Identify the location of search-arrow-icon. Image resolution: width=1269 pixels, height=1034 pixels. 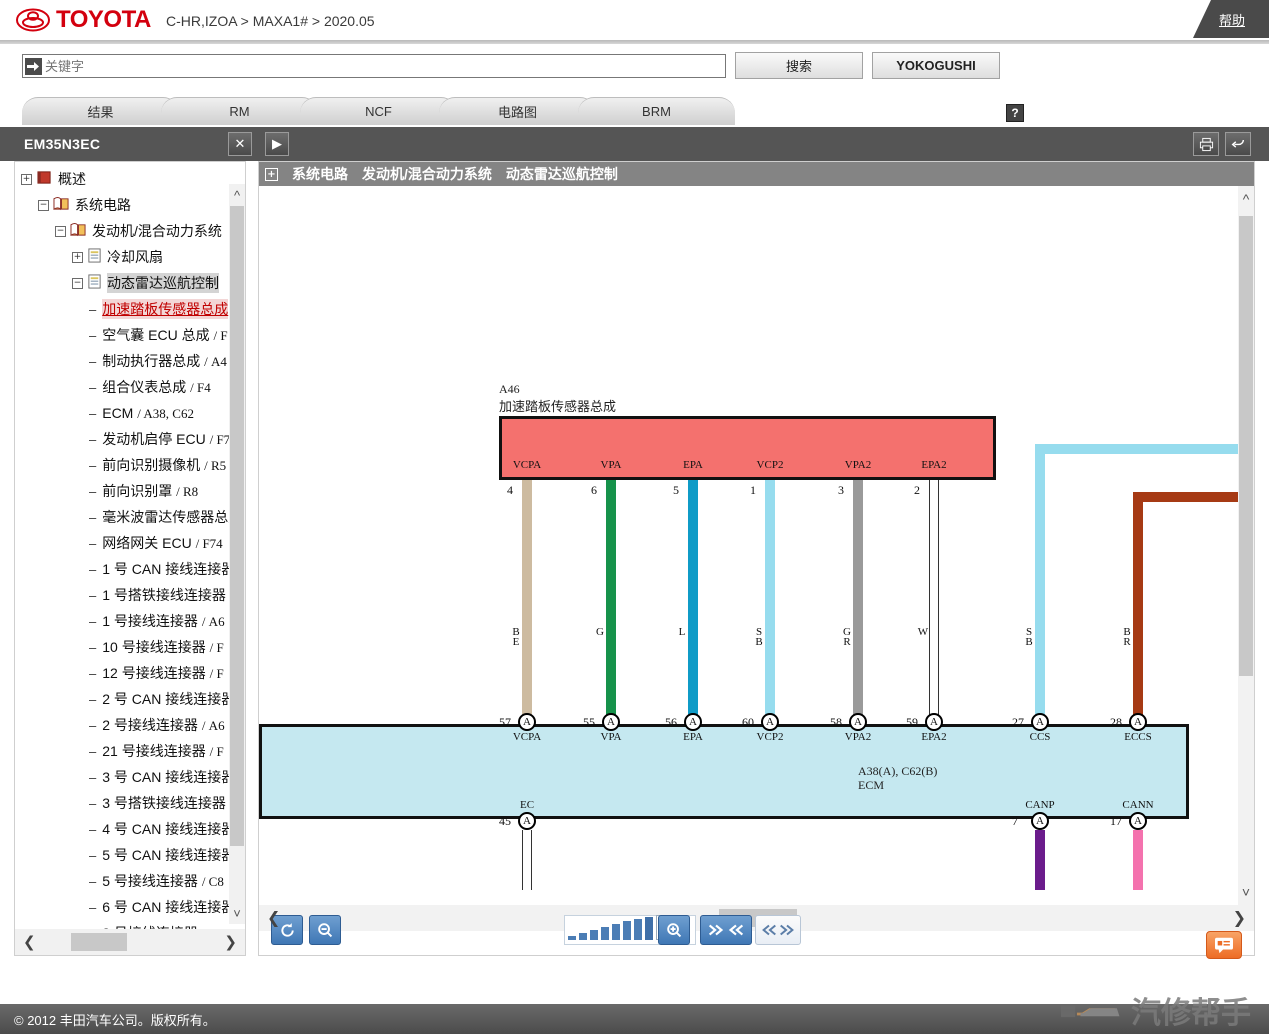
(33, 66).